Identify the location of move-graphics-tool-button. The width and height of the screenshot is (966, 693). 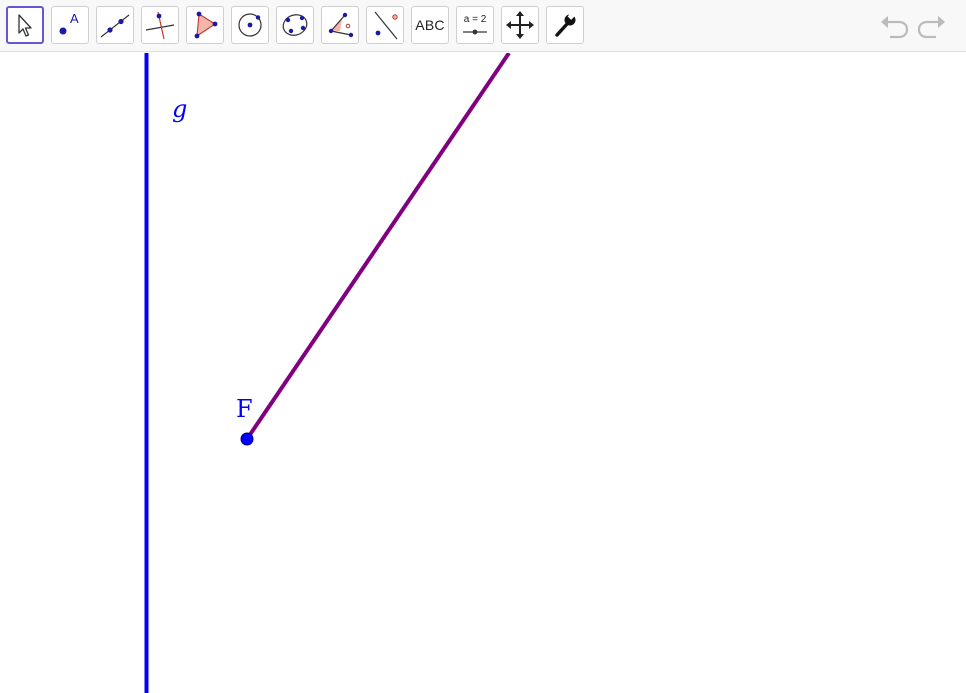
(520, 25).